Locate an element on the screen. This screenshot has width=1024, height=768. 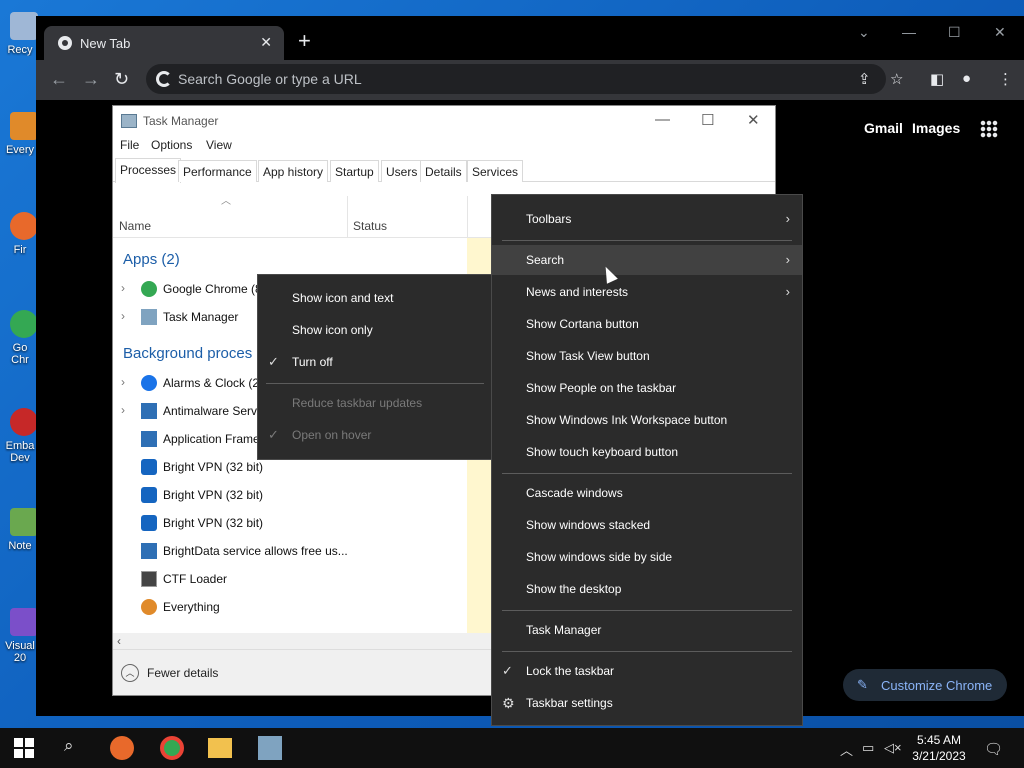
horizontal-scrollbar: ‹ is located at coordinates (303, 641).